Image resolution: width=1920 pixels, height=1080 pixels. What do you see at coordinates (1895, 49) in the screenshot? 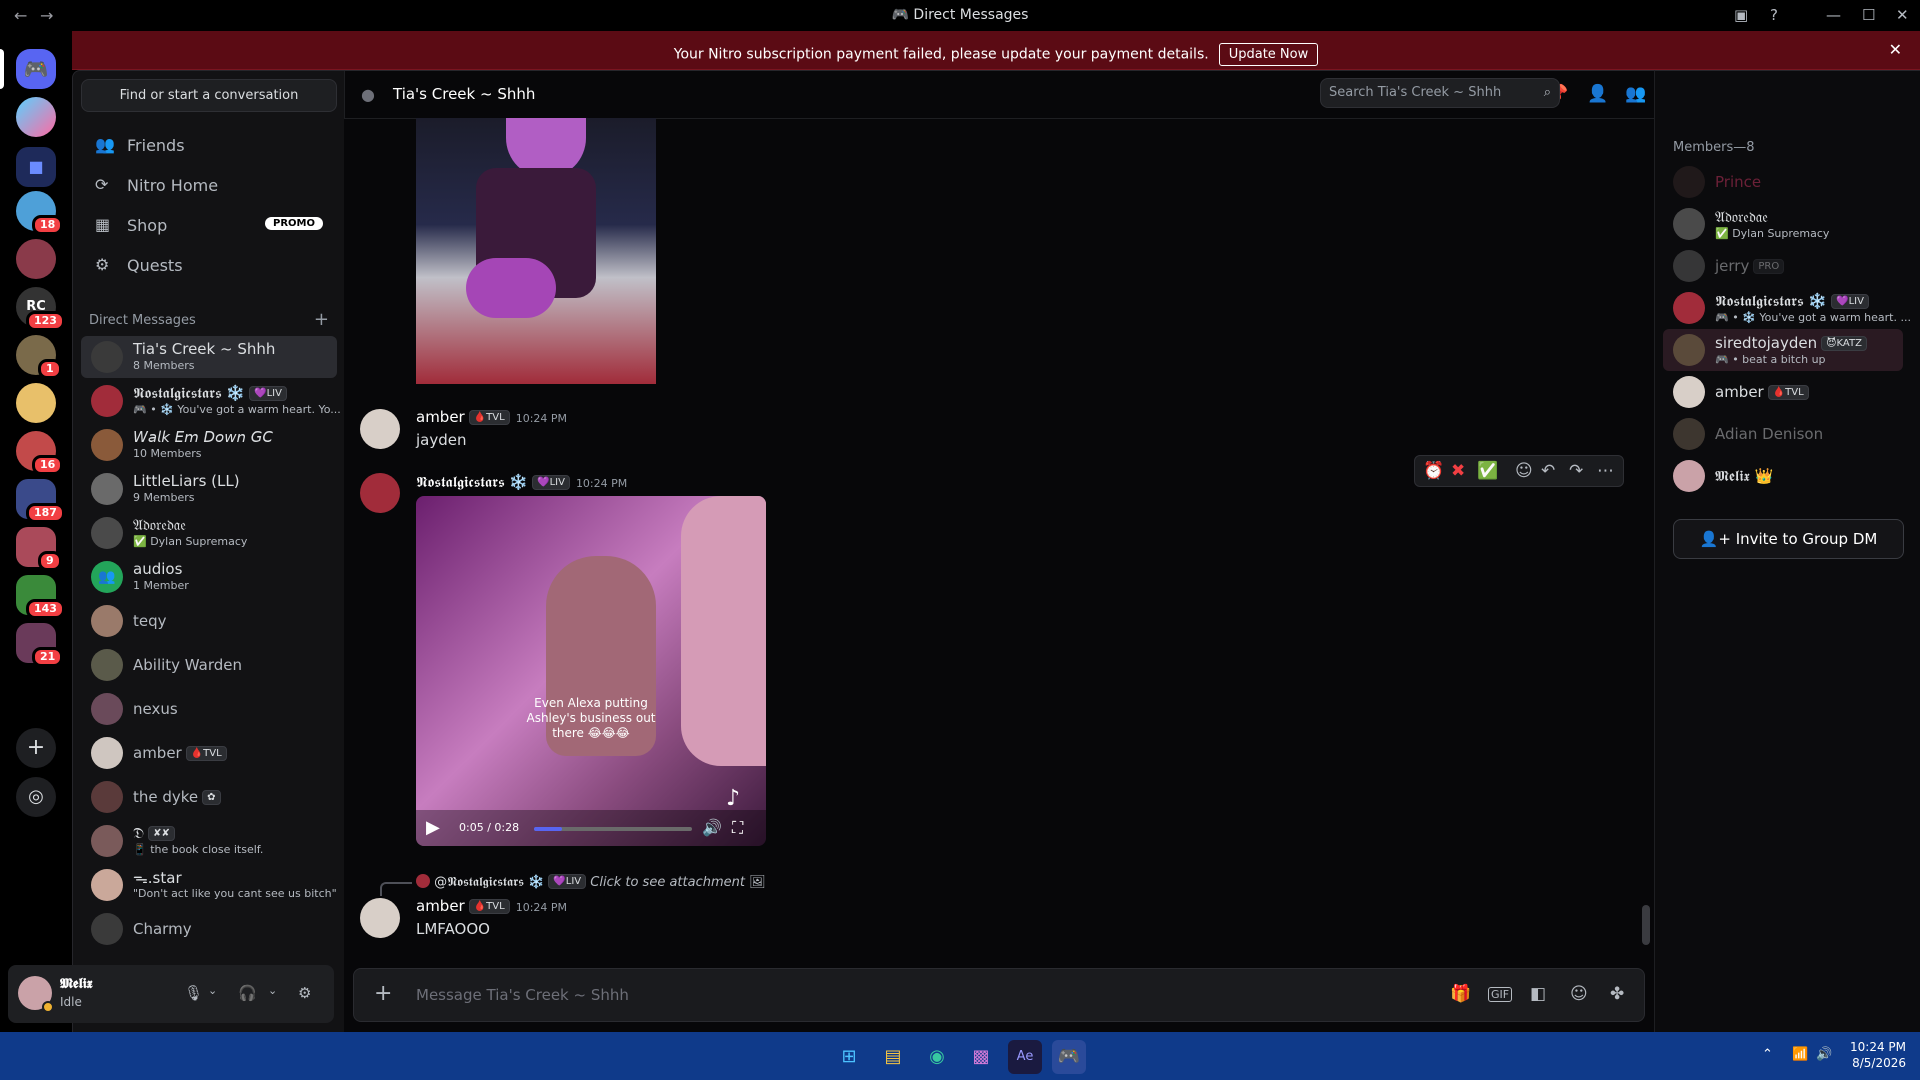
I see `close-icon: ✕` at bounding box center [1895, 49].